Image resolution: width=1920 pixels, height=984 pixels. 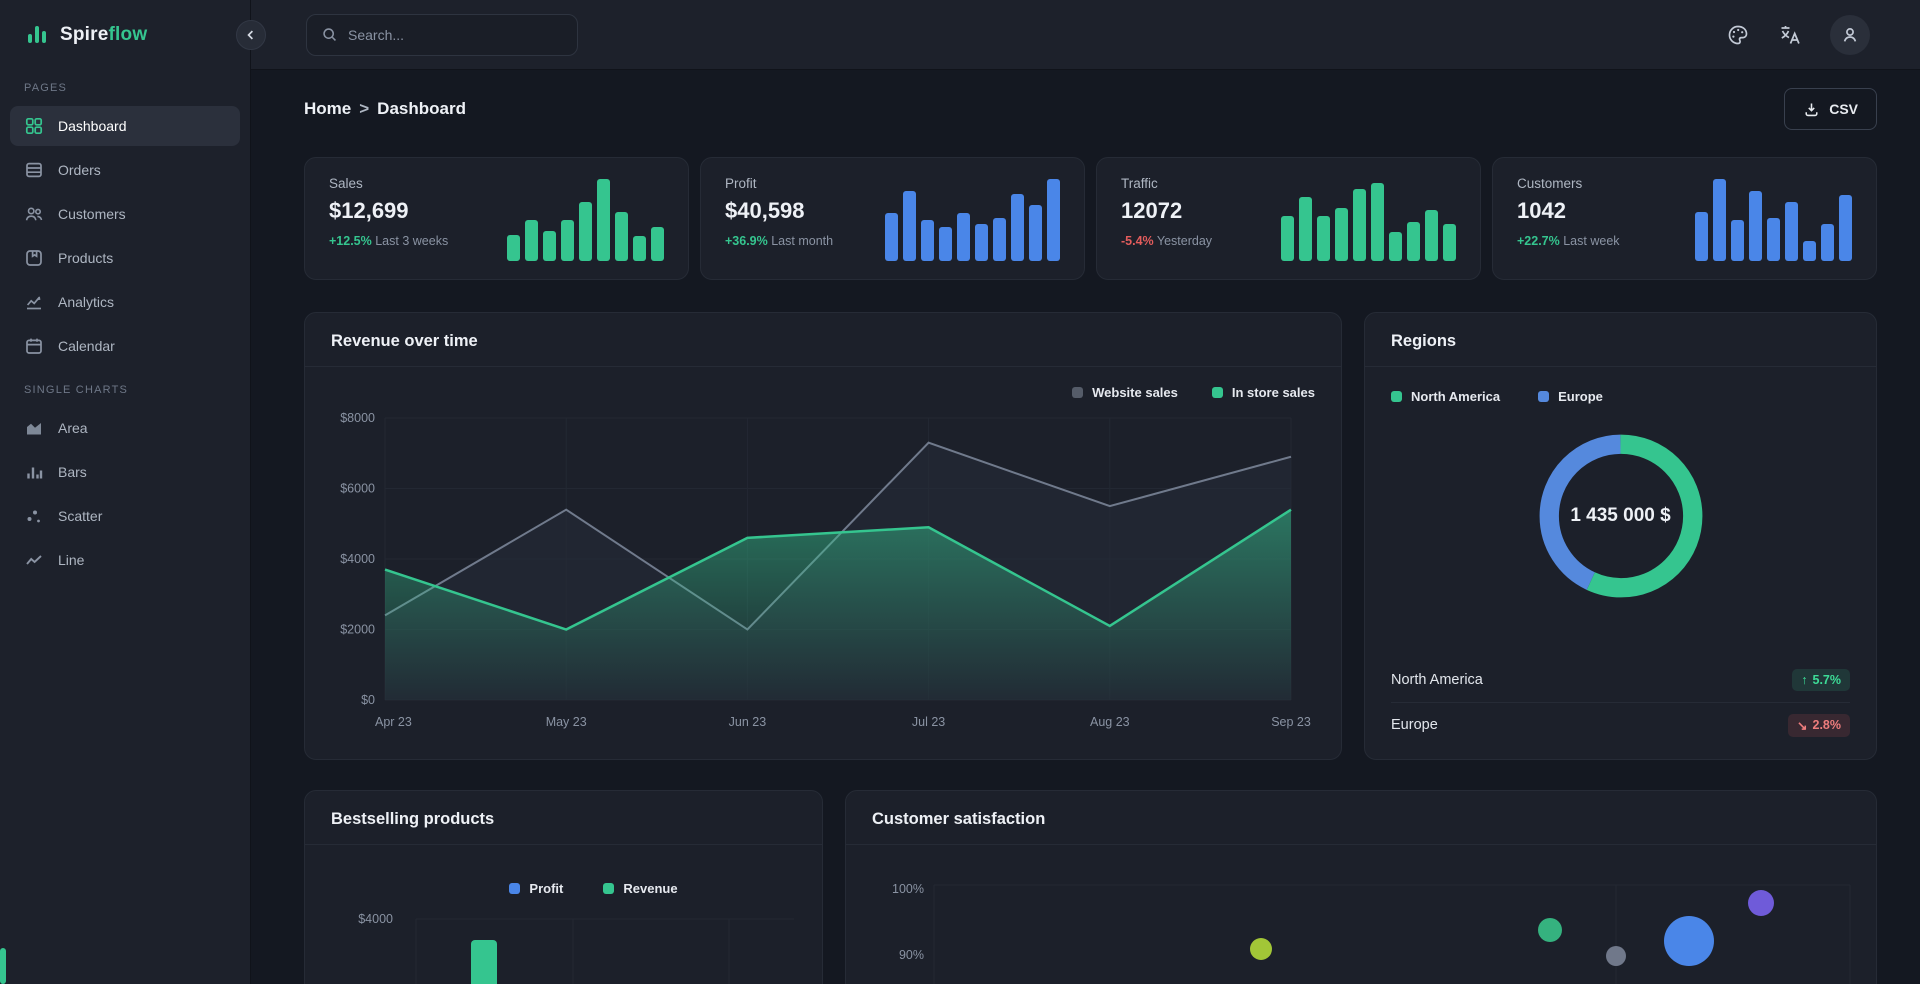 I want to click on legend-europe: Europe, so click(x=1570, y=396).